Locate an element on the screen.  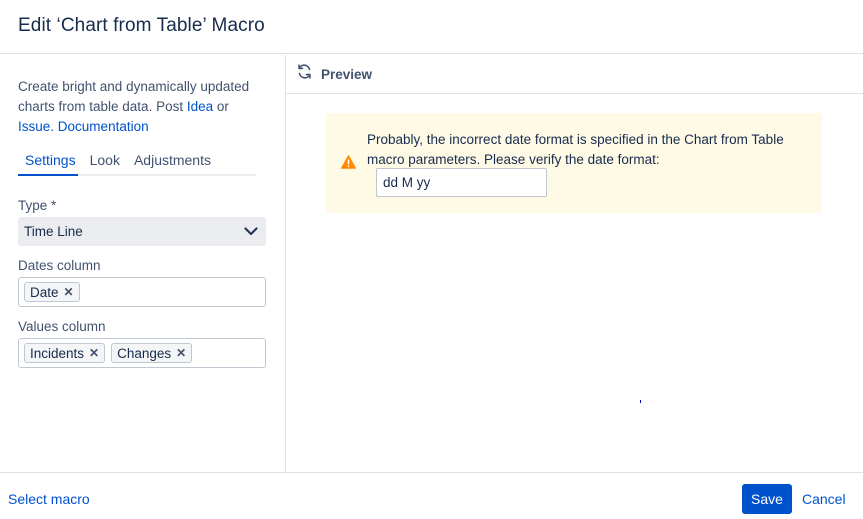
select-macro-link: Select macro is located at coordinates (49, 499).